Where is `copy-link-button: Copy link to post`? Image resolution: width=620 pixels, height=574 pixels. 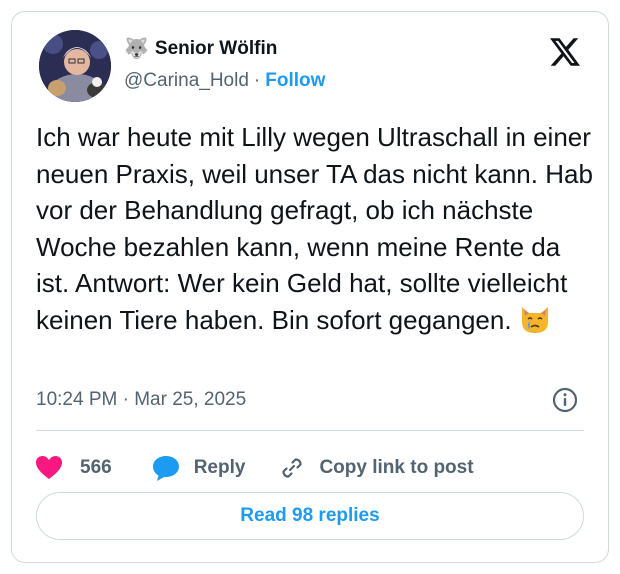 copy-link-button: Copy link to post is located at coordinates (376, 468).